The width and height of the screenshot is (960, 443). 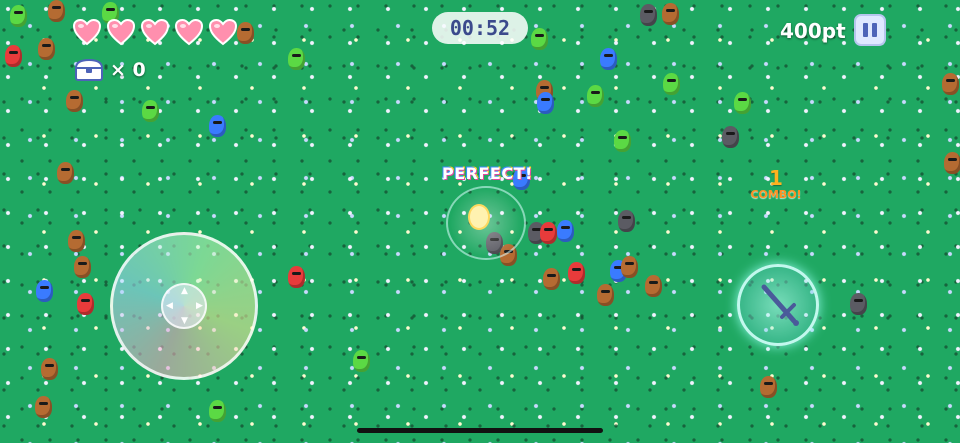 What do you see at coordinates (870, 30) in the screenshot?
I see `pause-button` at bounding box center [870, 30].